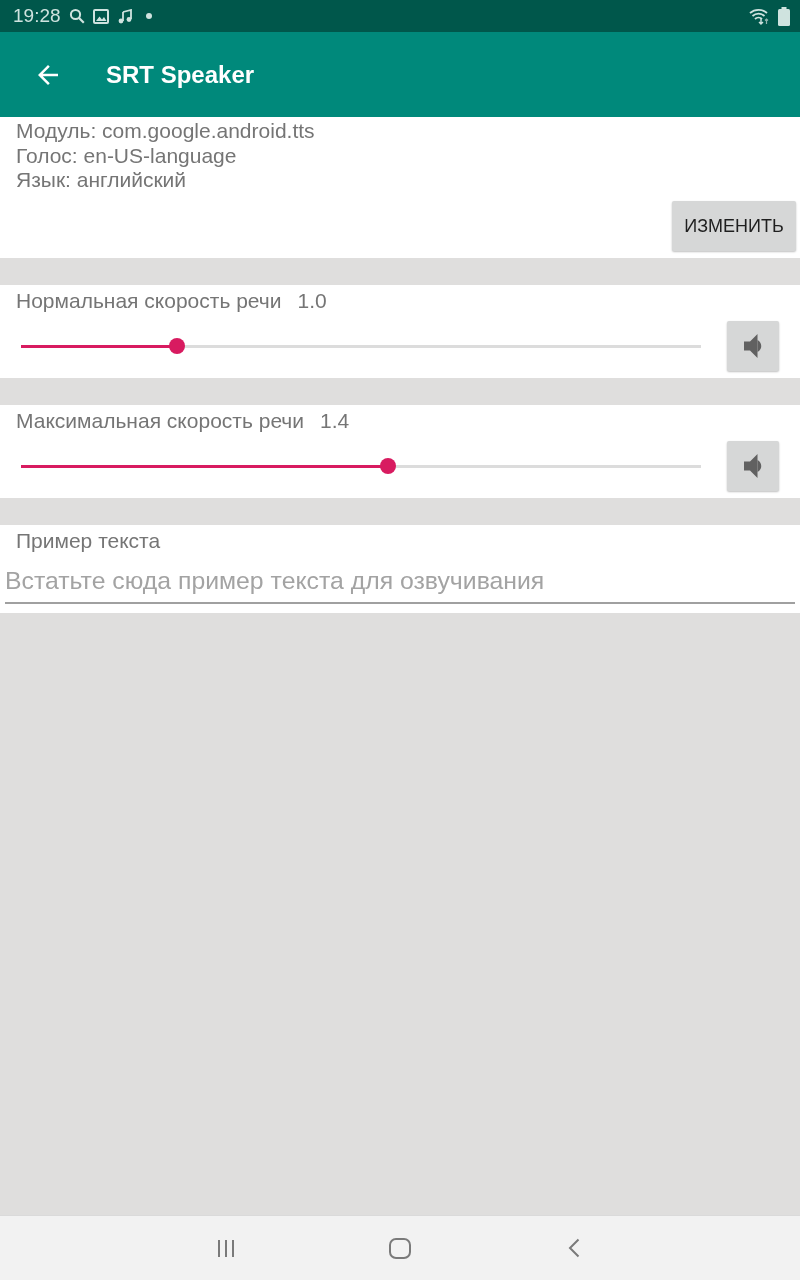 This screenshot has width=800, height=1280. Describe the element at coordinates (124, 16) in the screenshot. I see `music-note-icon` at that location.